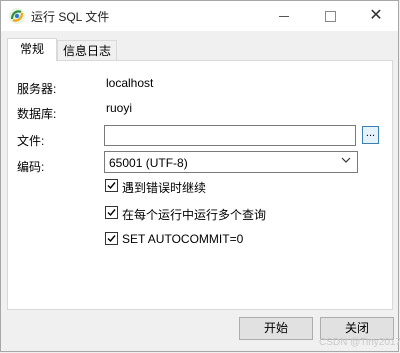 The height and width of the screenshot is (353, 400). What do you see at coordinates (32, 49) in the screenshot?
I see `tab-general: 常规` at bounding box center [32, 49].